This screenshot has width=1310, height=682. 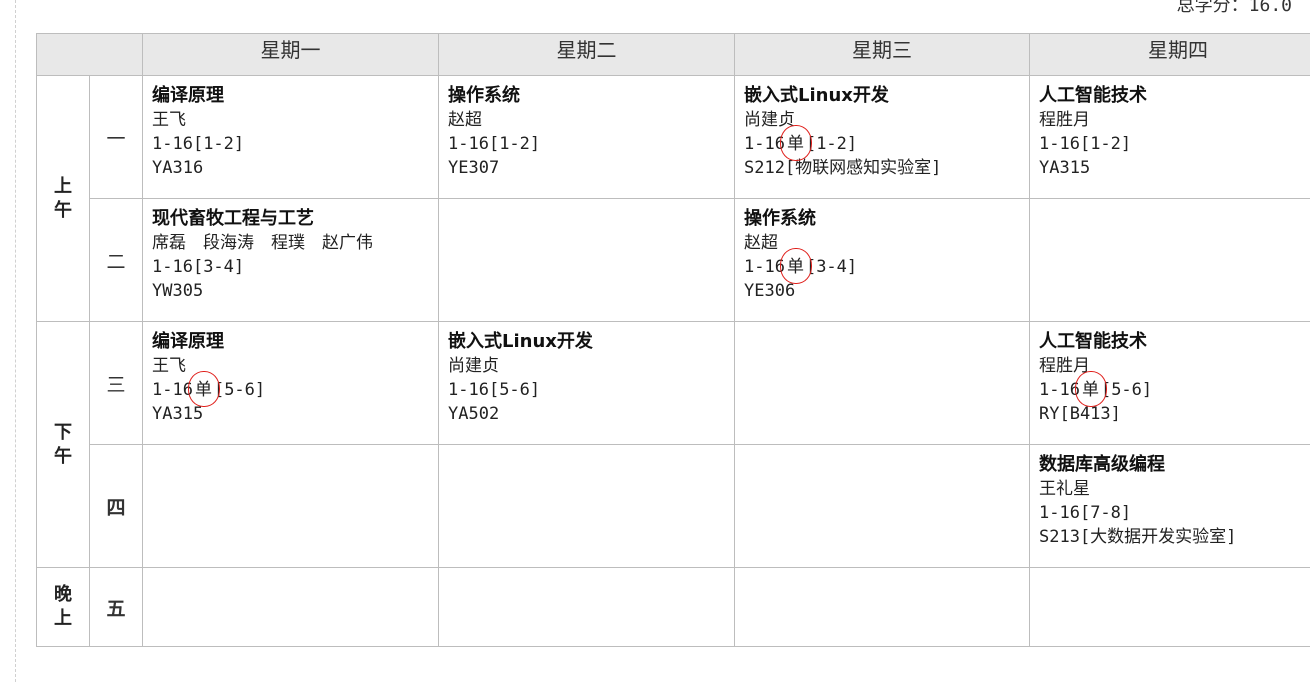 What do you see at coordinates (465, 120) in the screenshot?
I see `course-teacher: 赵超` at bounding box center [465, 120].